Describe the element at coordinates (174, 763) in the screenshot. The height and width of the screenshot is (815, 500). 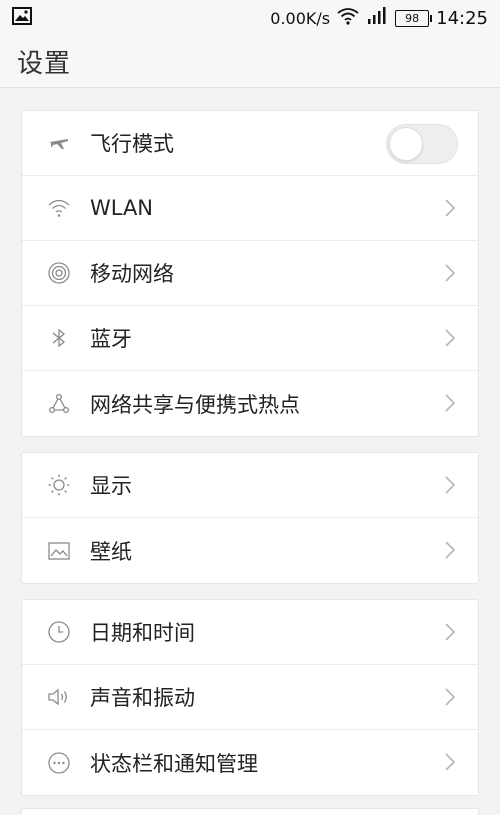
I see `settings-item-label: 状态栏和通知管理` at that location.